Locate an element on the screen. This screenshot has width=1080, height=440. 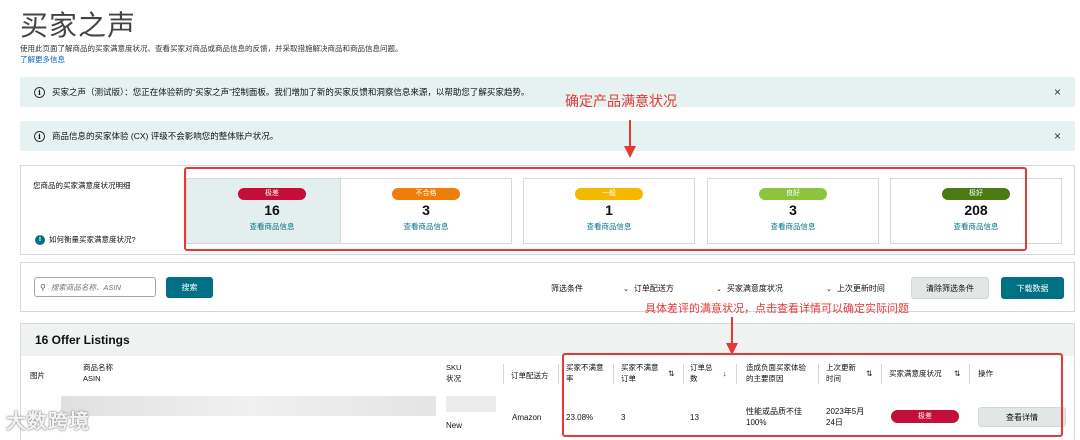
annotation-box-cards is located at coordinates (605, 209).